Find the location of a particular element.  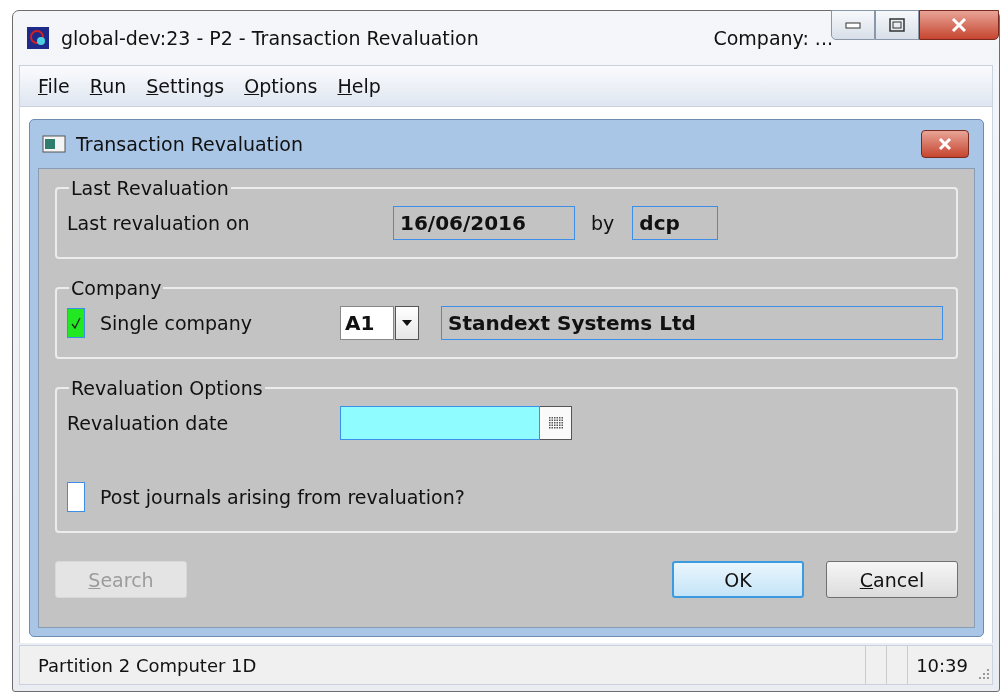

menu-item: Options is located at coordinates (281, 86).